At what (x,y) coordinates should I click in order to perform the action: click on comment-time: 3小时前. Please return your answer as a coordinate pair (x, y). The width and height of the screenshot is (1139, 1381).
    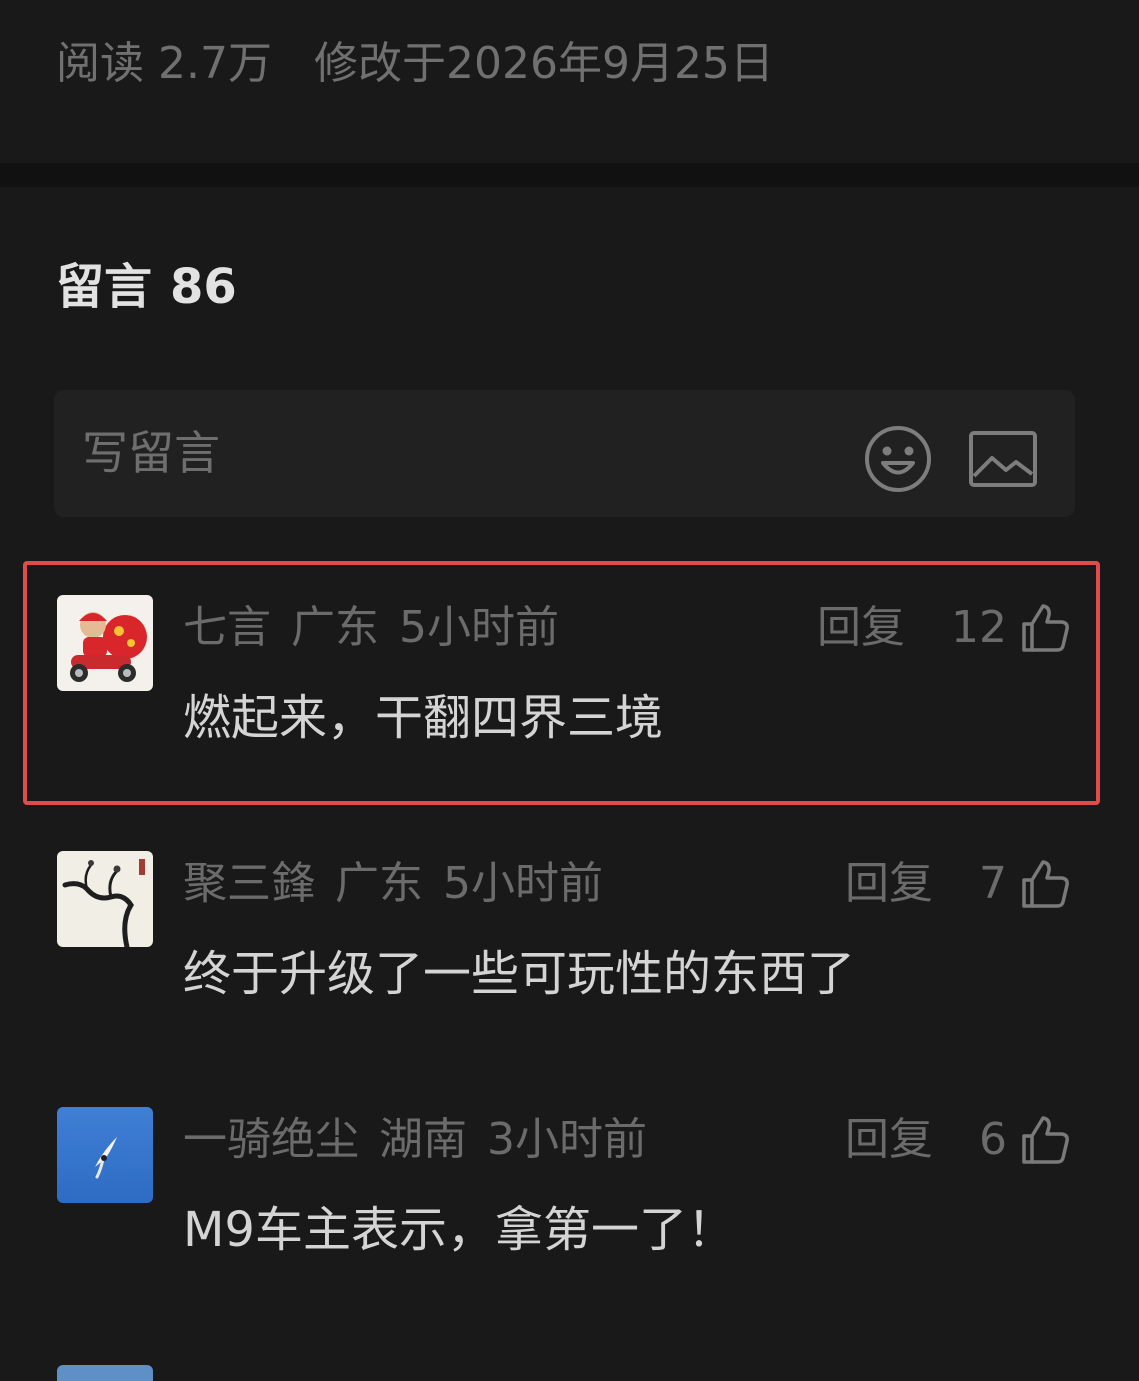
    Looking at the image, I should click on (567, 1139).